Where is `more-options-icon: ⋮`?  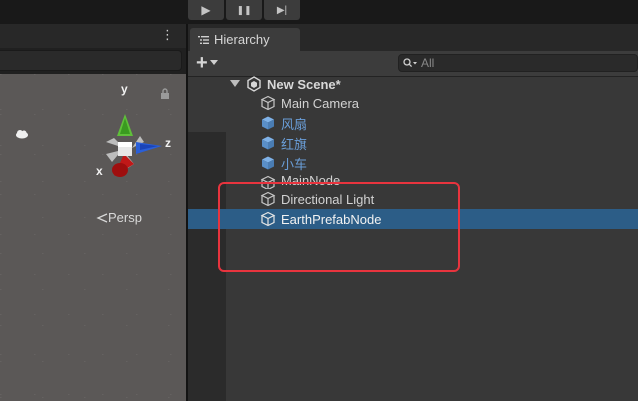
more-options-icon: ⋮ is located at coordinates (167, 35).